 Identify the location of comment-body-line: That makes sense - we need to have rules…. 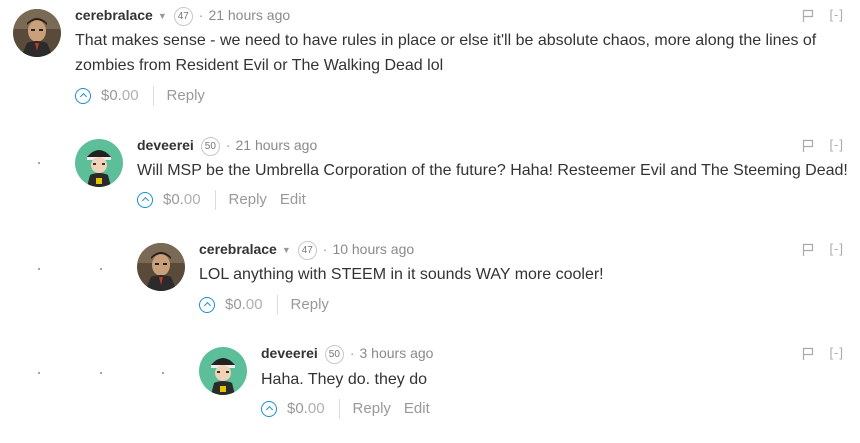
(446, 40).